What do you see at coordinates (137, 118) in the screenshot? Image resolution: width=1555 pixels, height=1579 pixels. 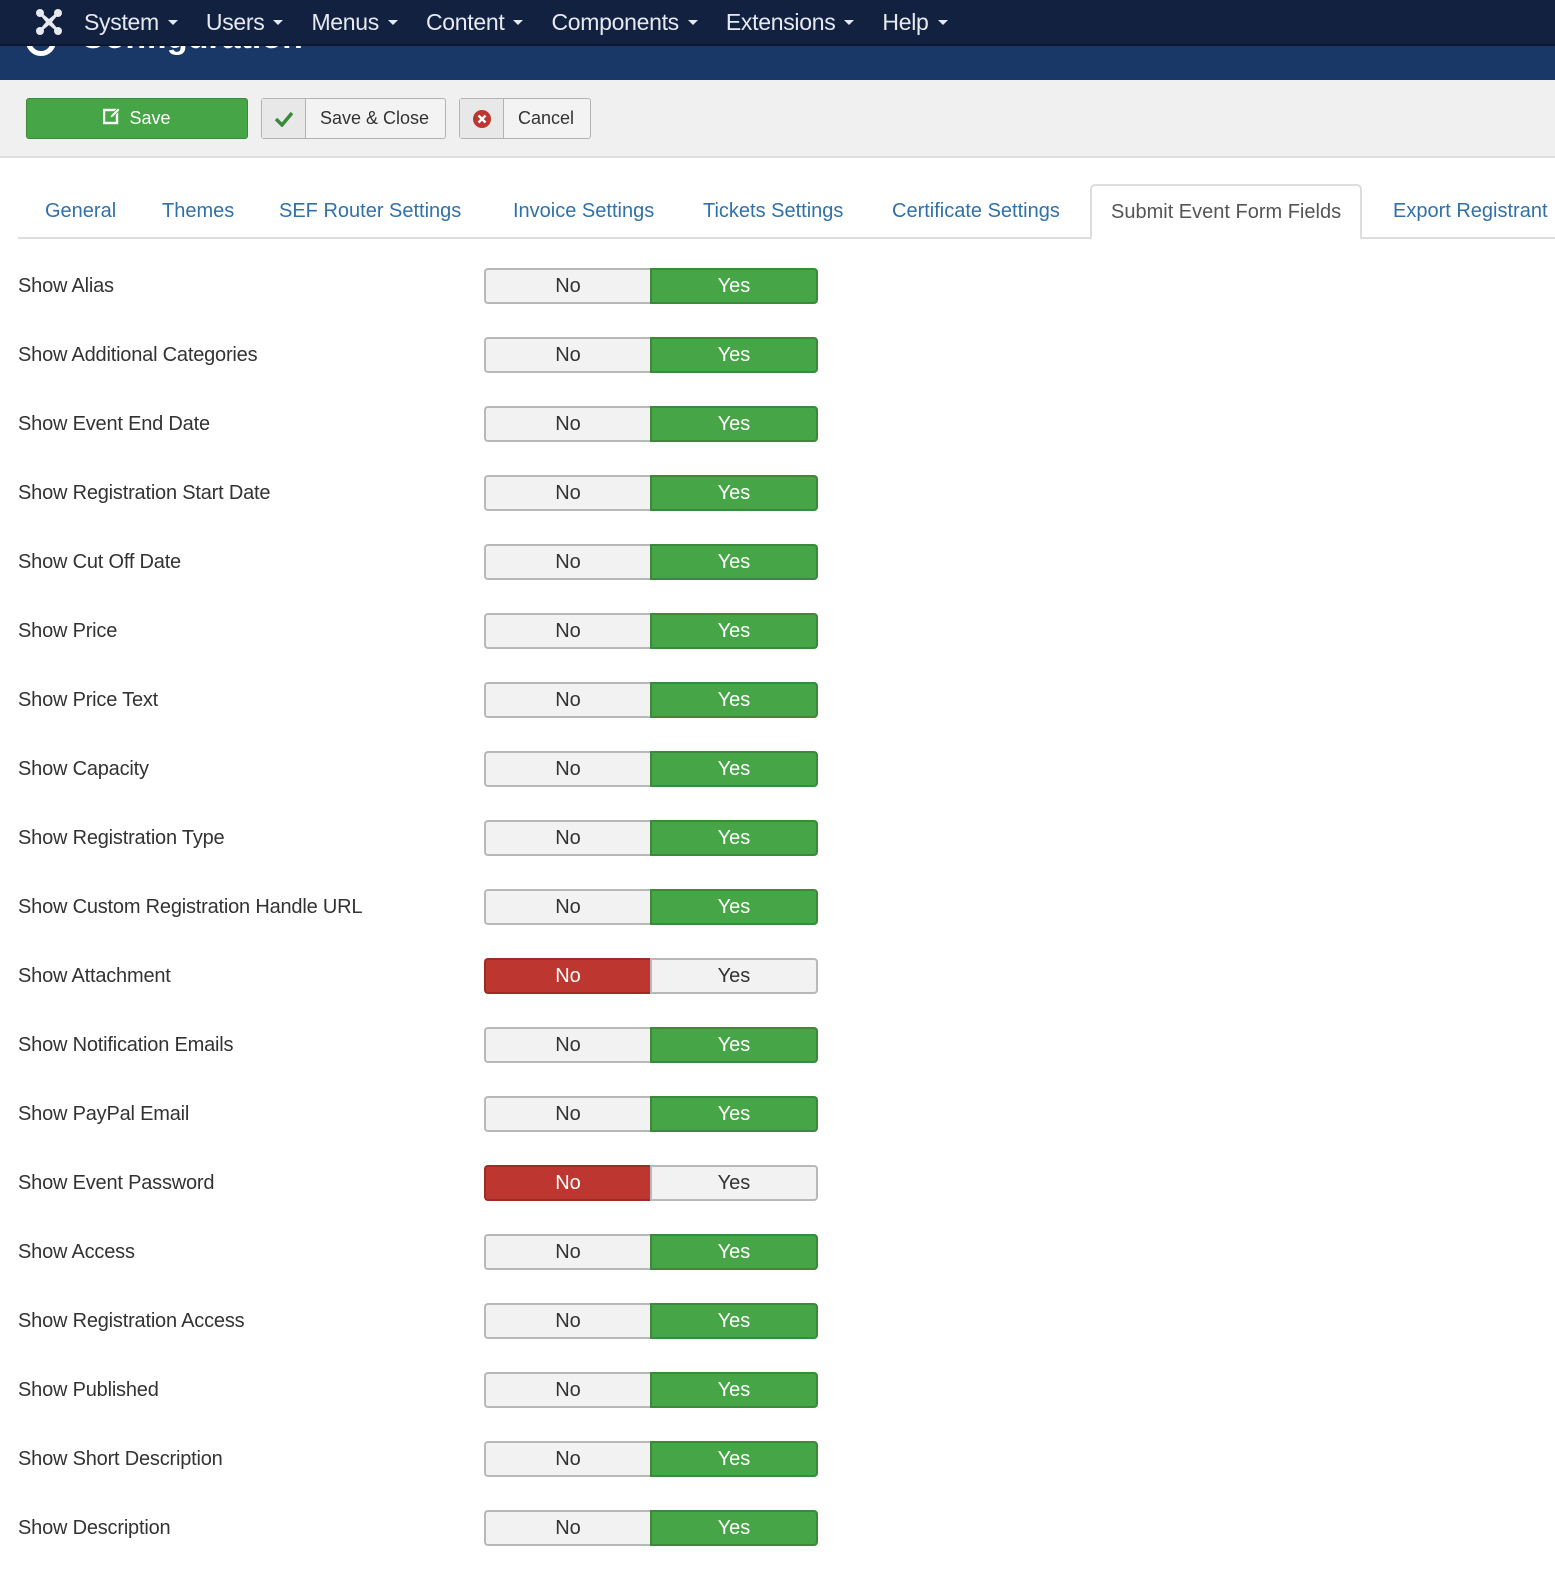 I see `save-button: Save` at bounding box center [137, 118].